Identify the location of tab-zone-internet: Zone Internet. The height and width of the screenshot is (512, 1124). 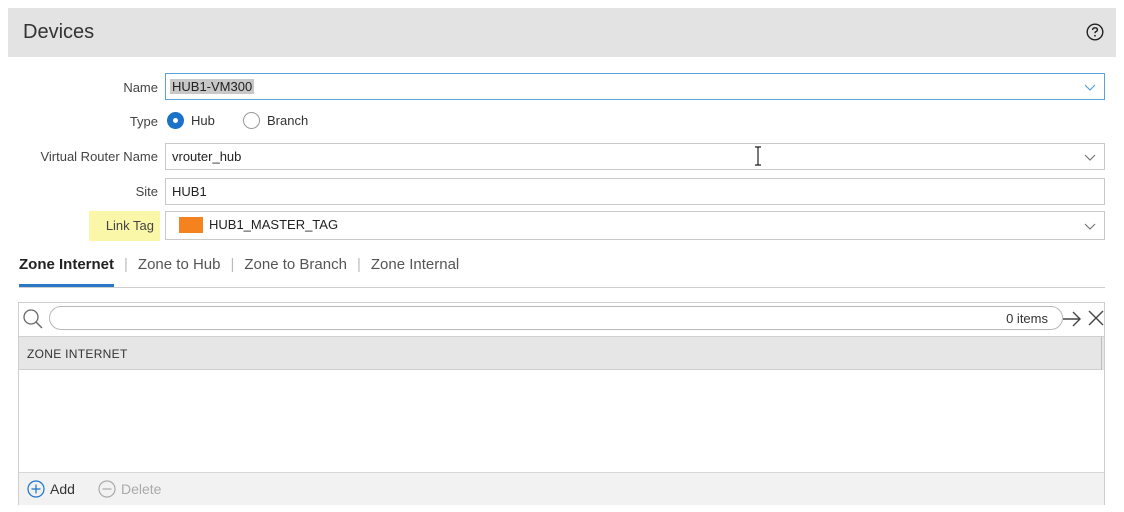
(67, 270).